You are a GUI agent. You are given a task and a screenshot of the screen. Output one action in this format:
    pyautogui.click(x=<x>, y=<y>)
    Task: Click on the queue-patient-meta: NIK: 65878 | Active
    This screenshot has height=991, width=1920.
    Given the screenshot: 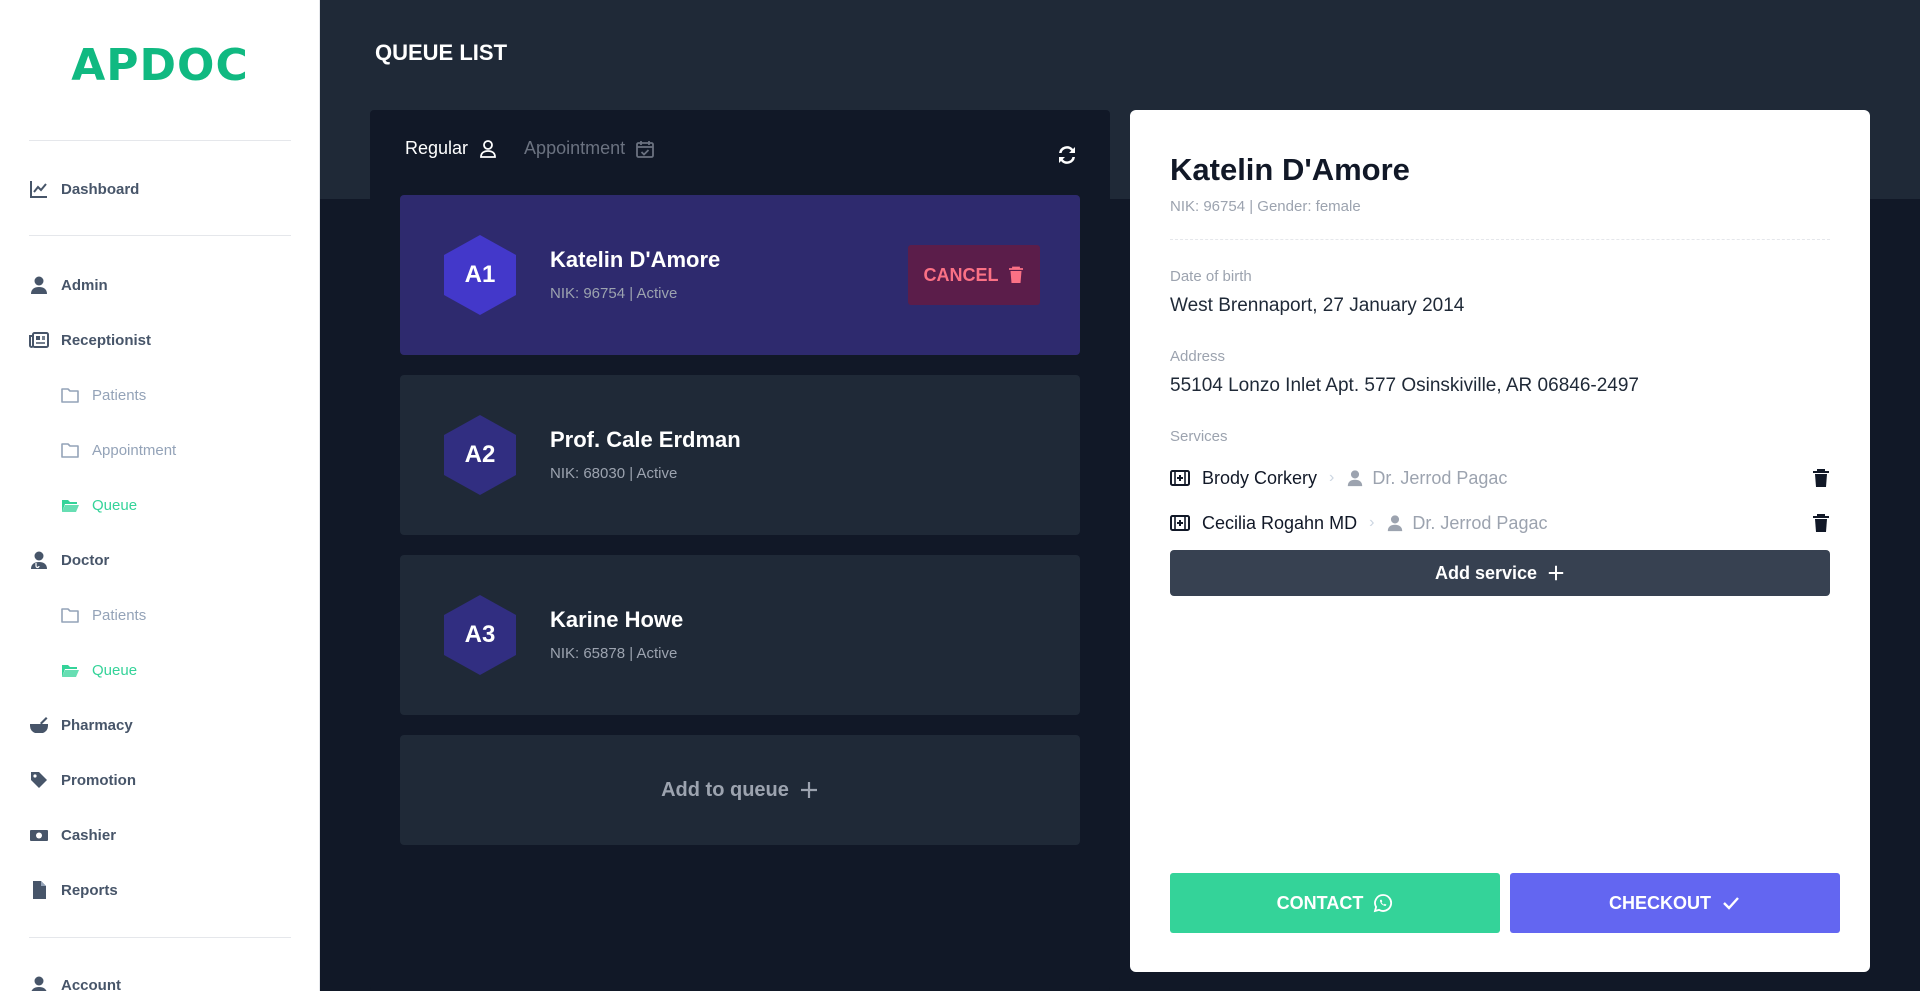 What is the action you would take?
    pyautogui.click(x=614, y=653)
    